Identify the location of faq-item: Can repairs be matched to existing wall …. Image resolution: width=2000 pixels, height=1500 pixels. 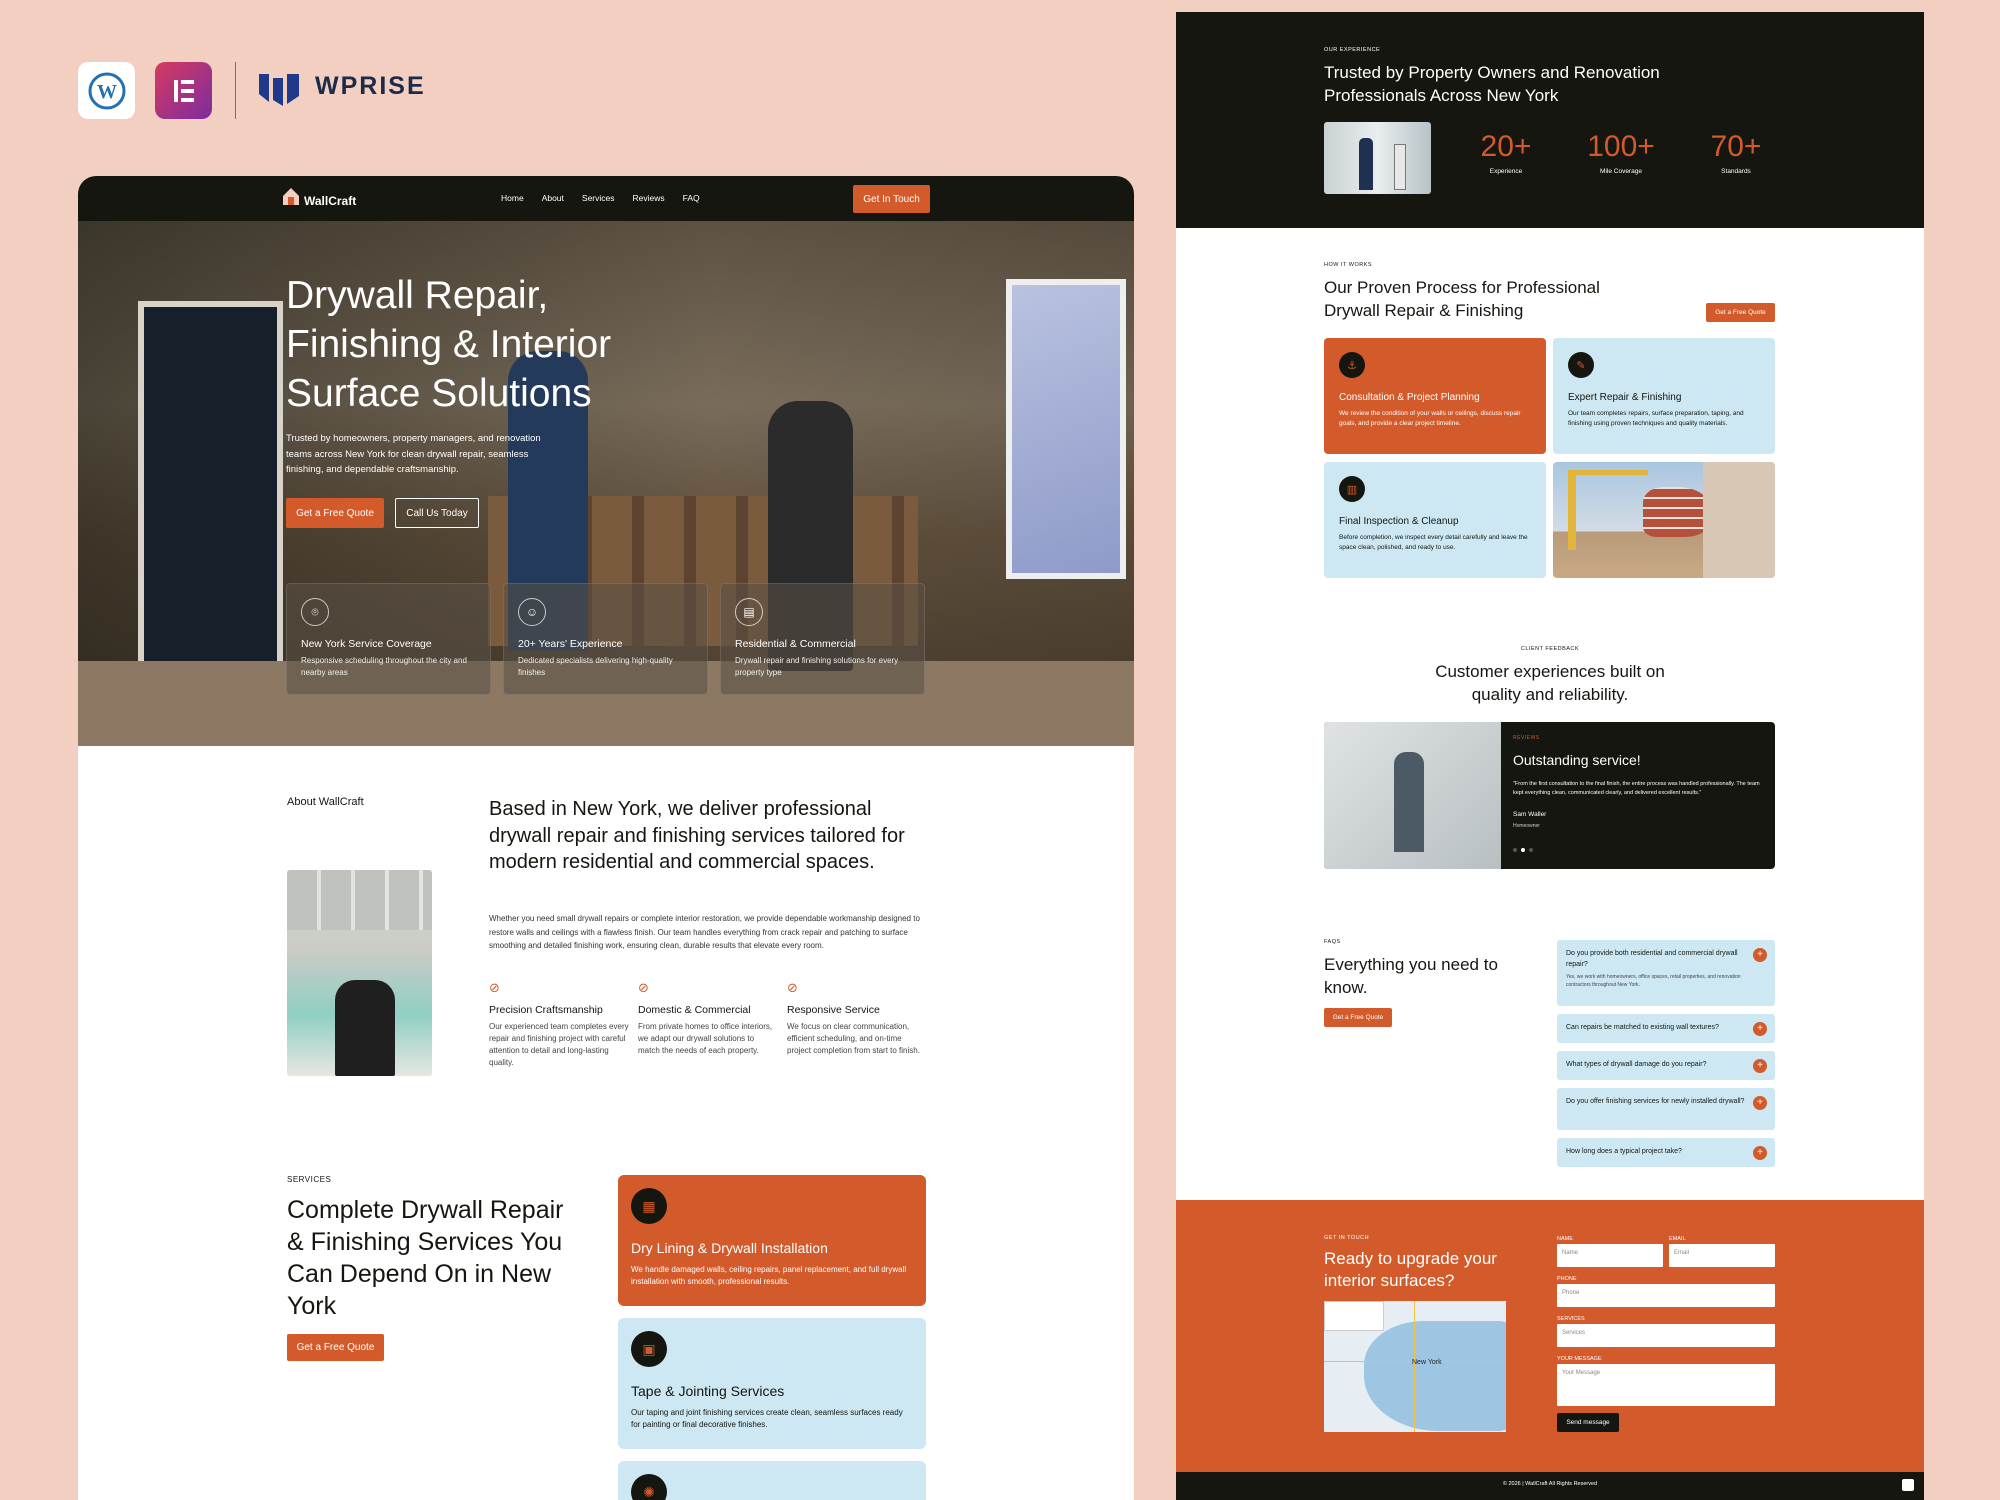
(1666, 1028).